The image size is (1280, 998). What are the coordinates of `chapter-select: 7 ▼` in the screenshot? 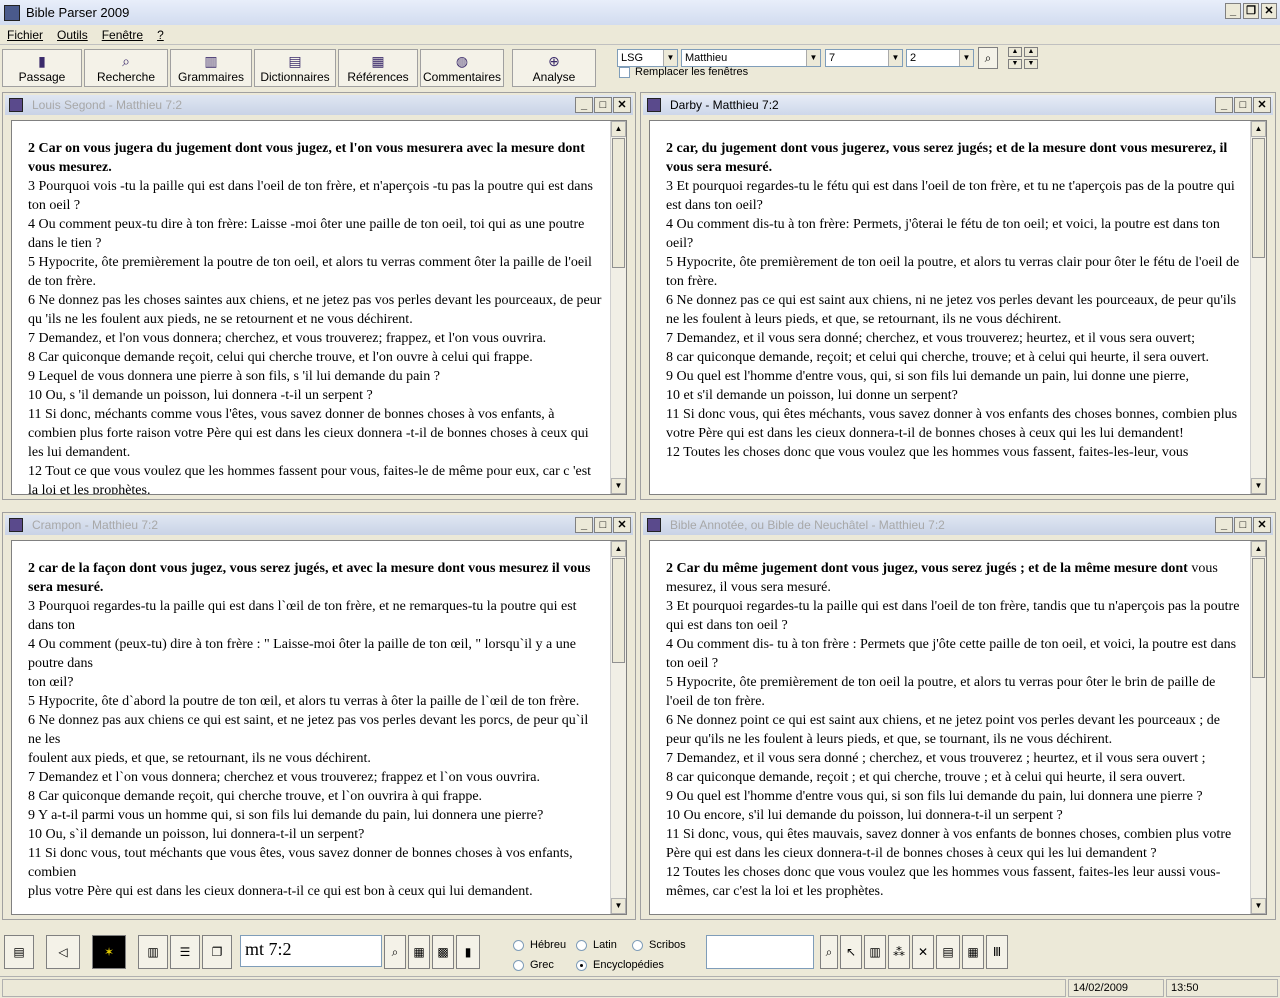 It's located at (864, 58).